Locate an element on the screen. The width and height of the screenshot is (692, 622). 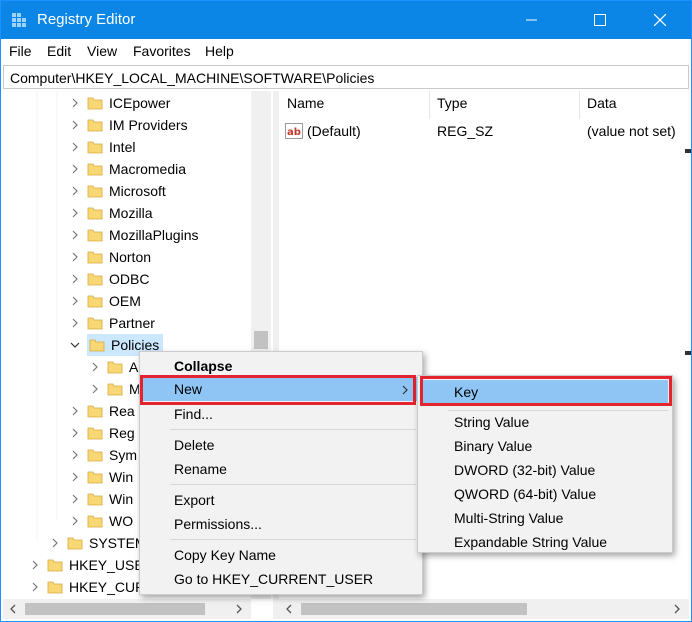
menu-item-export: Export is located at coordinates (194, 500).